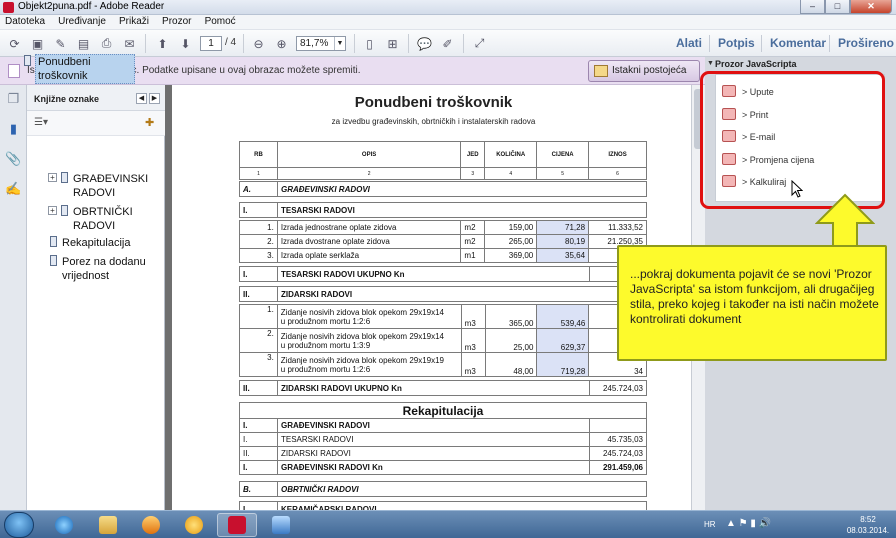  What do you see at coordinates (14, 71) in the screenshot?
I see `form-icon` at bounding box center [14, 71].